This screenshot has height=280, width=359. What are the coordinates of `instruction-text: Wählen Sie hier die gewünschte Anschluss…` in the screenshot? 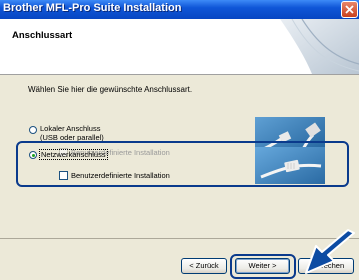 It's located at (110, 89).